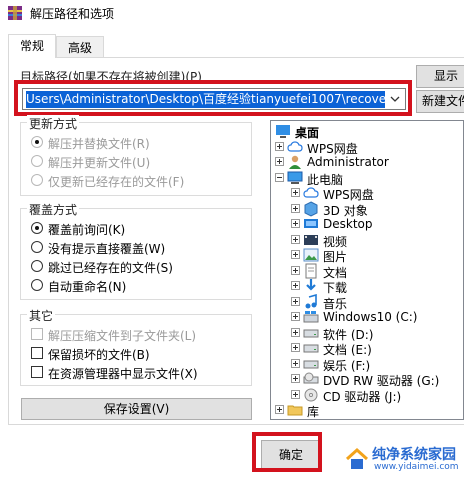 The height and width of the screenshot is (479, 464). What do you see at coordinates (381, 381) in the screenshot?
I see `tree-node-label: DVD RW 驱动器 (G:)` at bounding box center [381, 381].